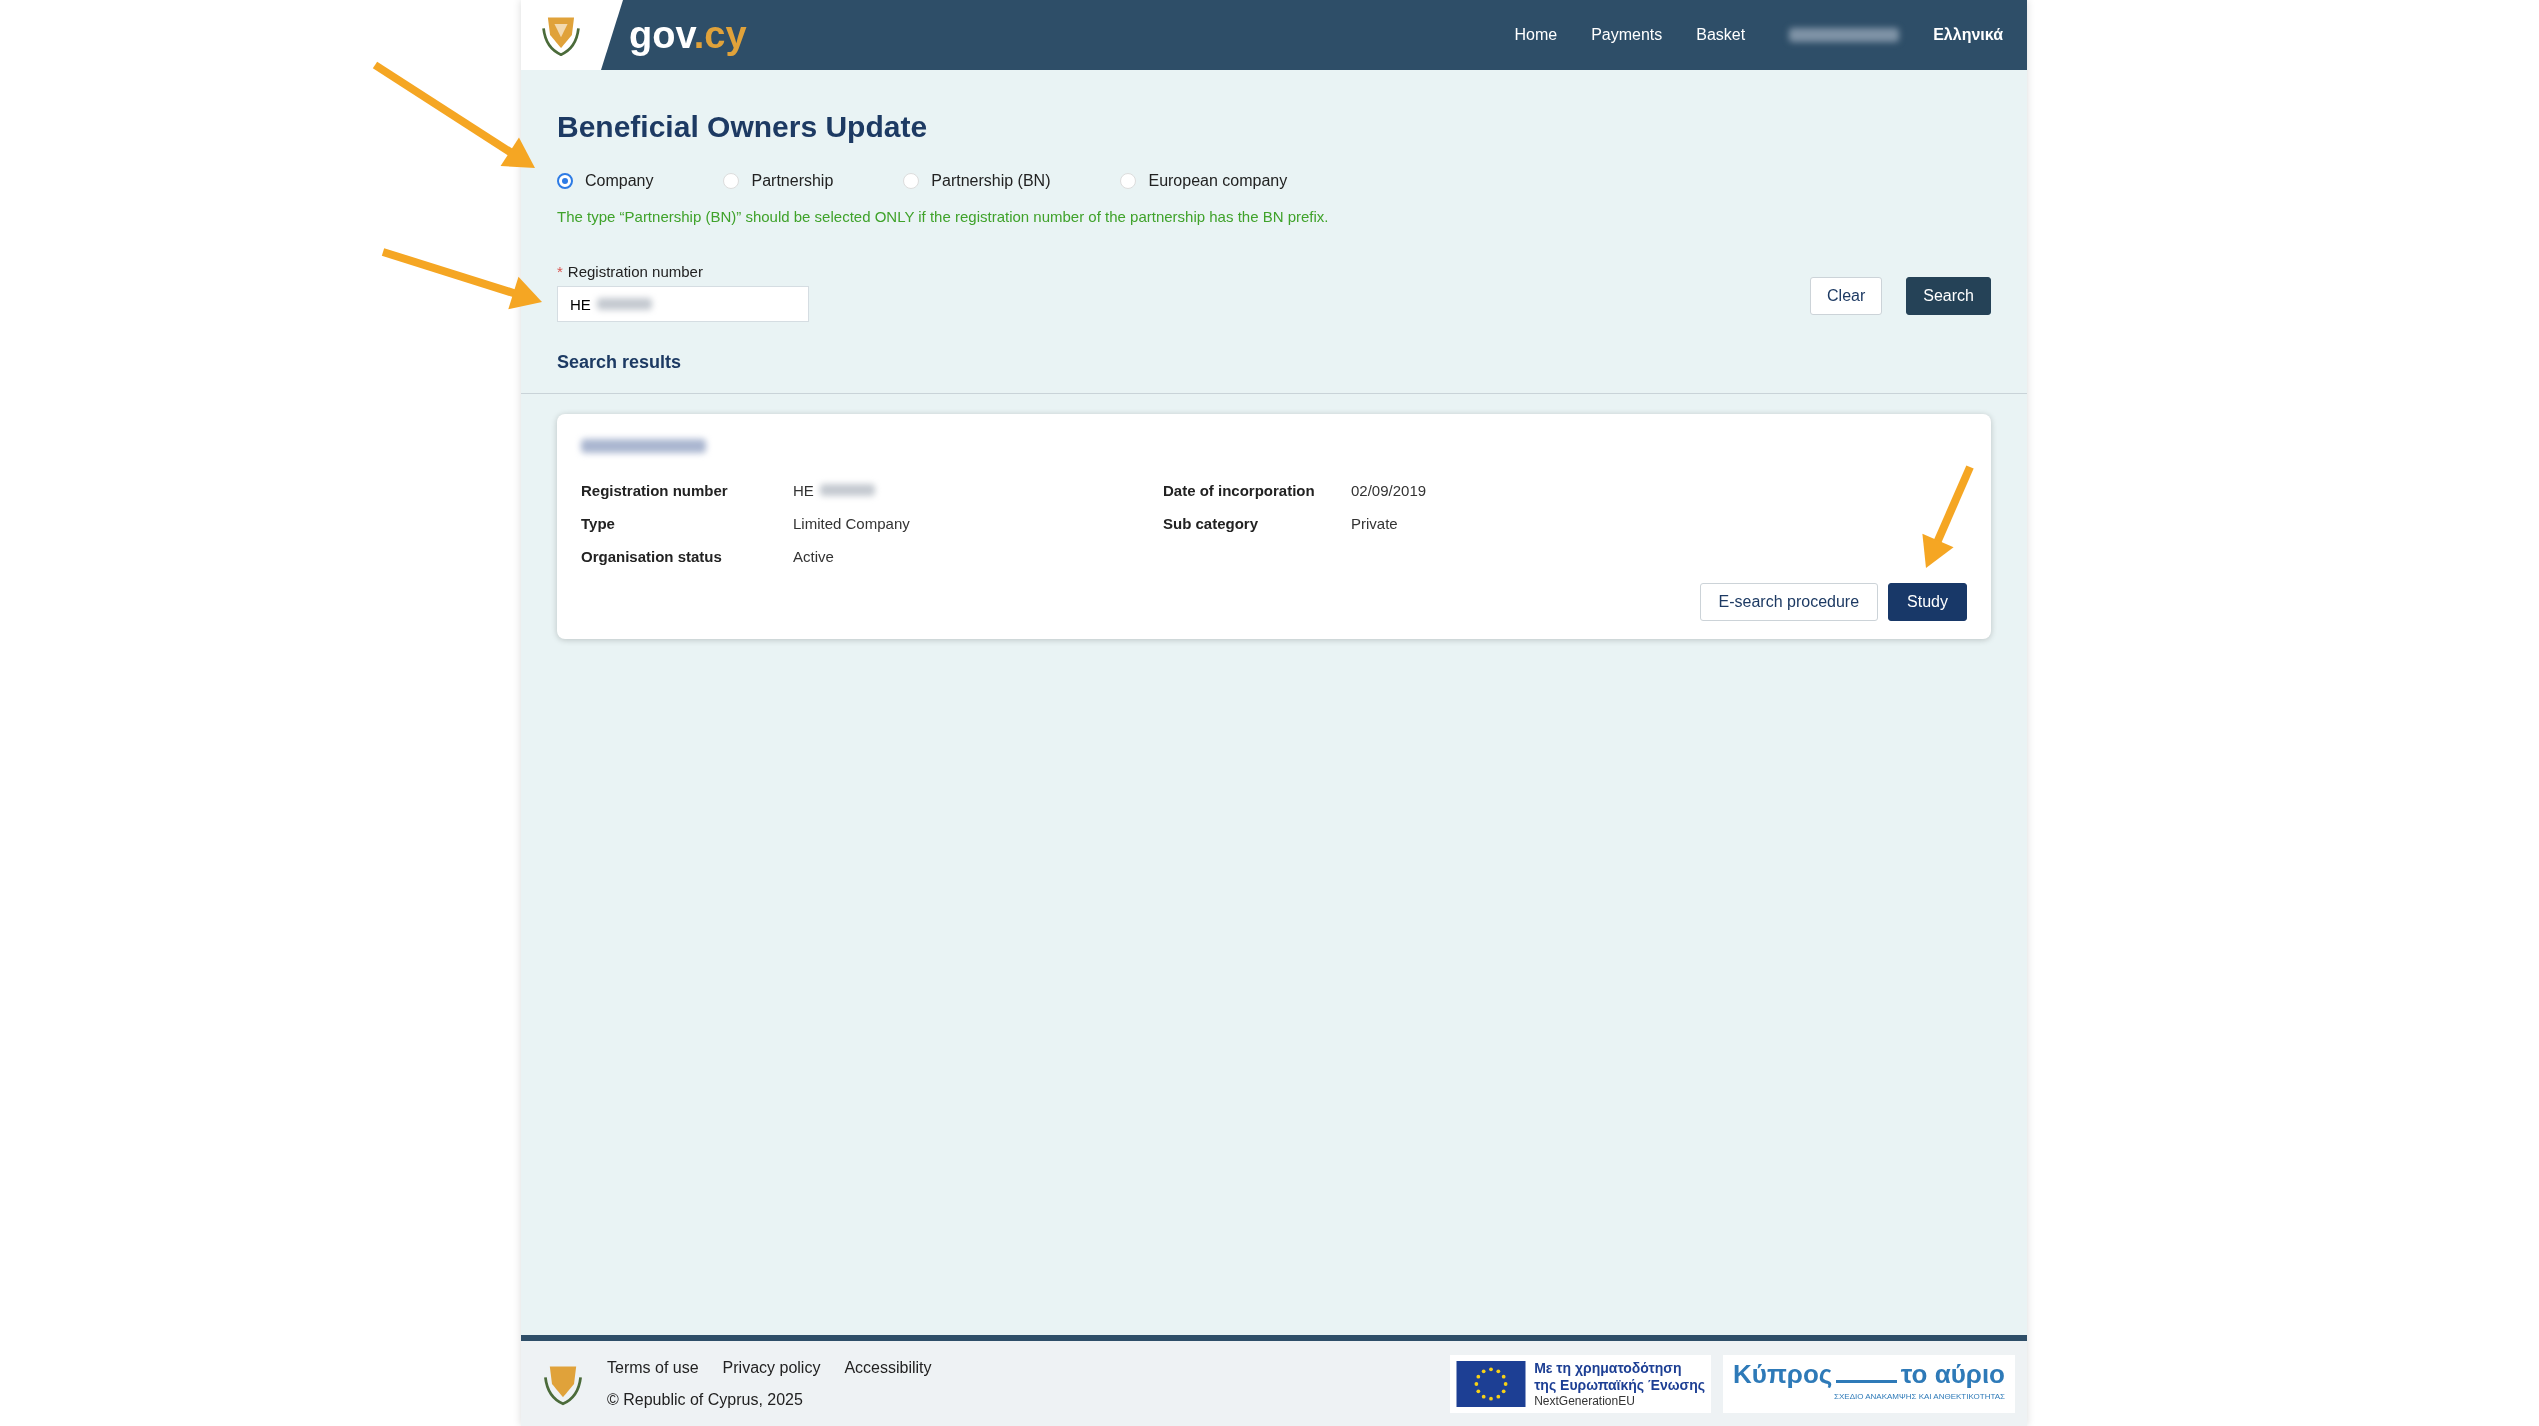  I want to click on recovery-plan-subtitle: ΣΧΕΔΙΟ ΑΝΑΚΑΜΨΗΣ ΚΑΙ ΑΝΘΕΚΤΙΚΟΤΗΤΑΣ, so click(1919, 1396).